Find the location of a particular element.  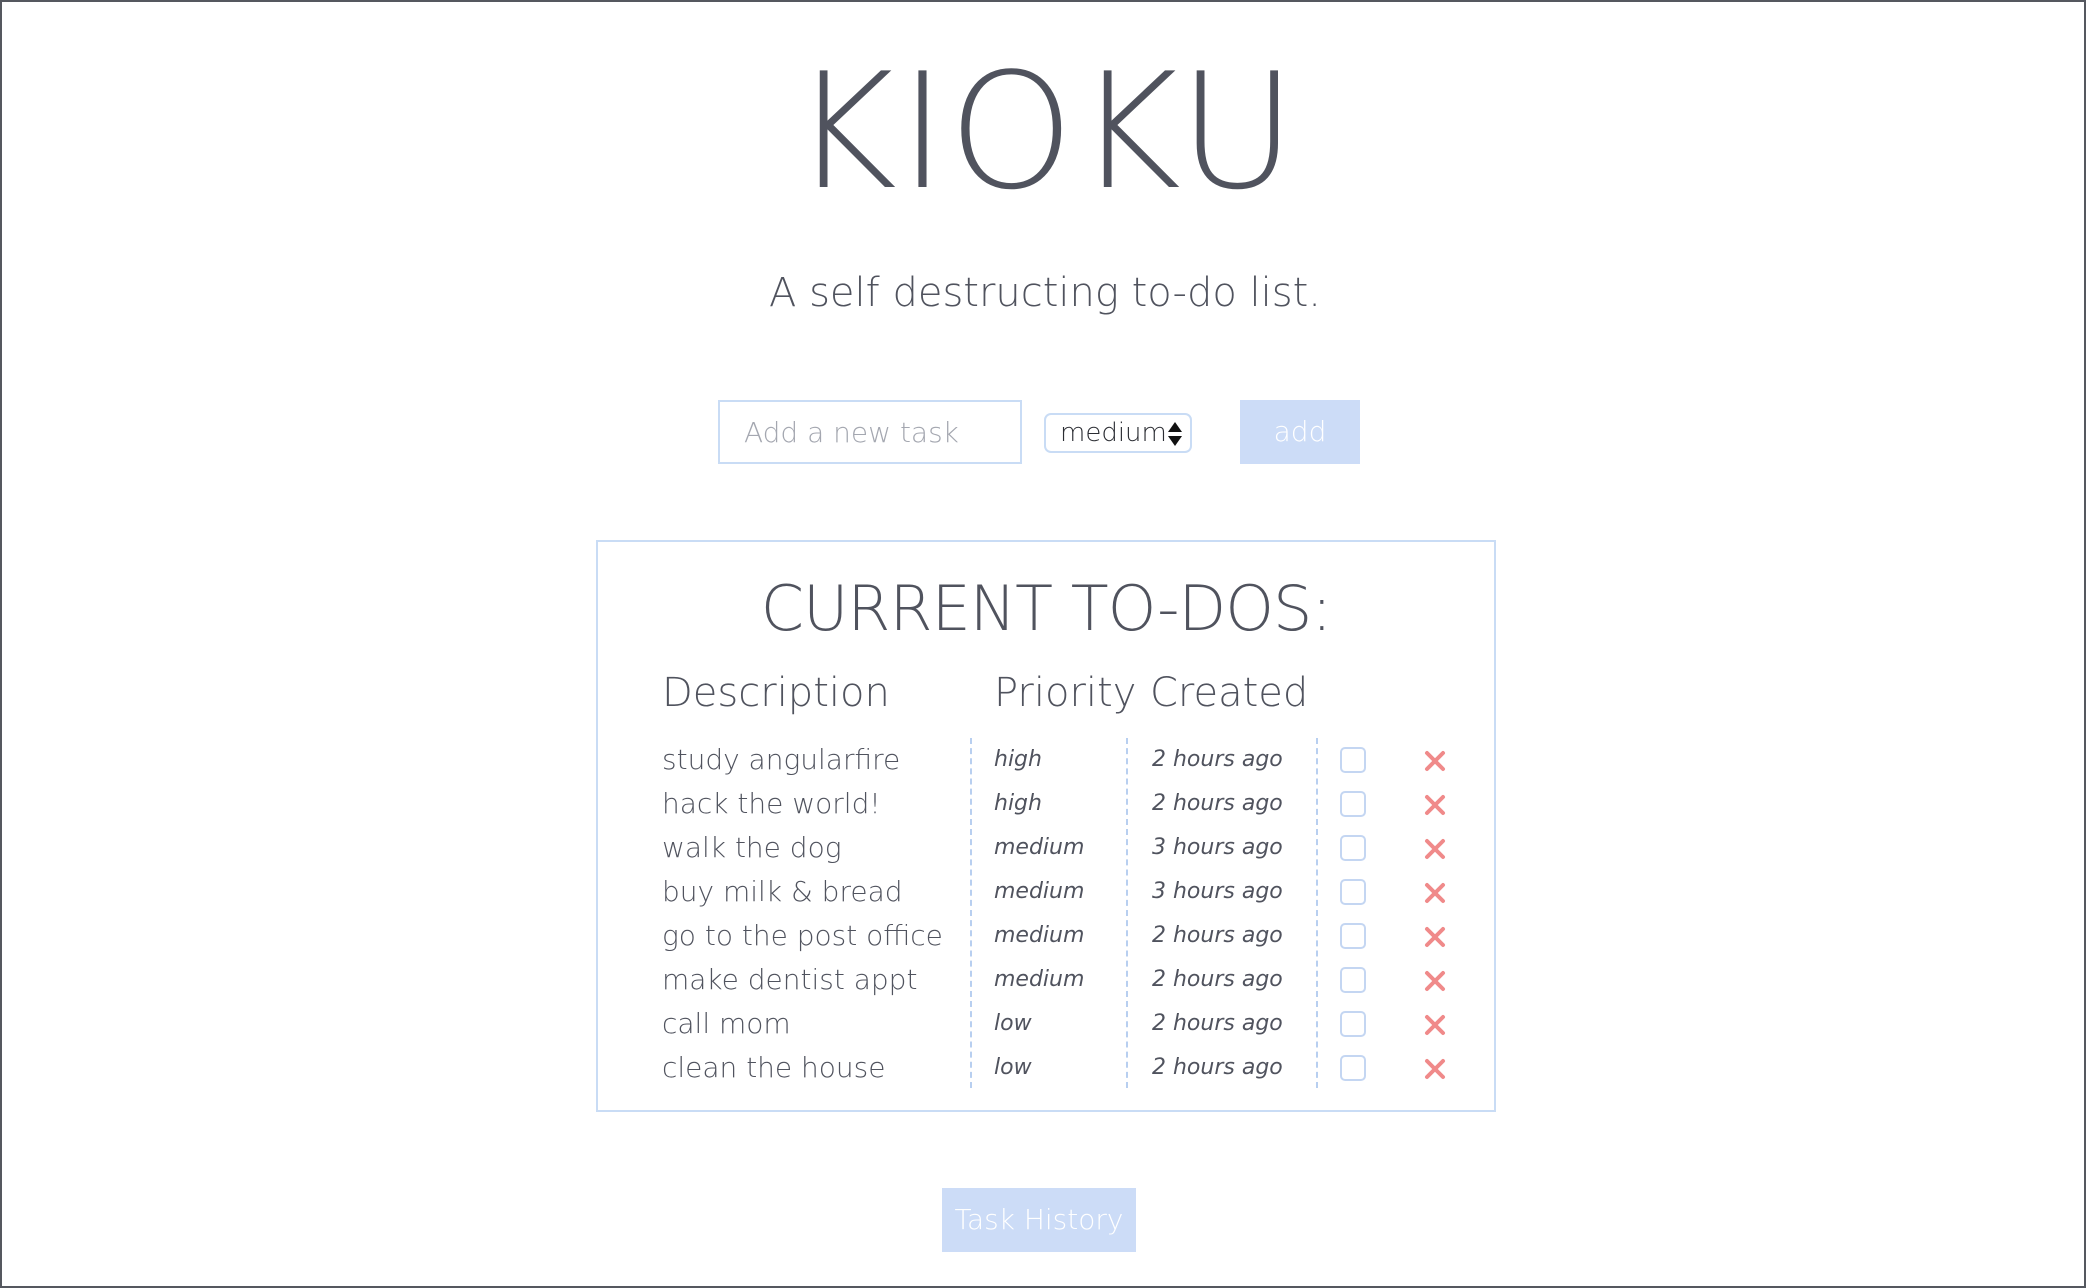

todo-row: walk the dog medium 3 hours ago is located at coordinates (1046, 848).